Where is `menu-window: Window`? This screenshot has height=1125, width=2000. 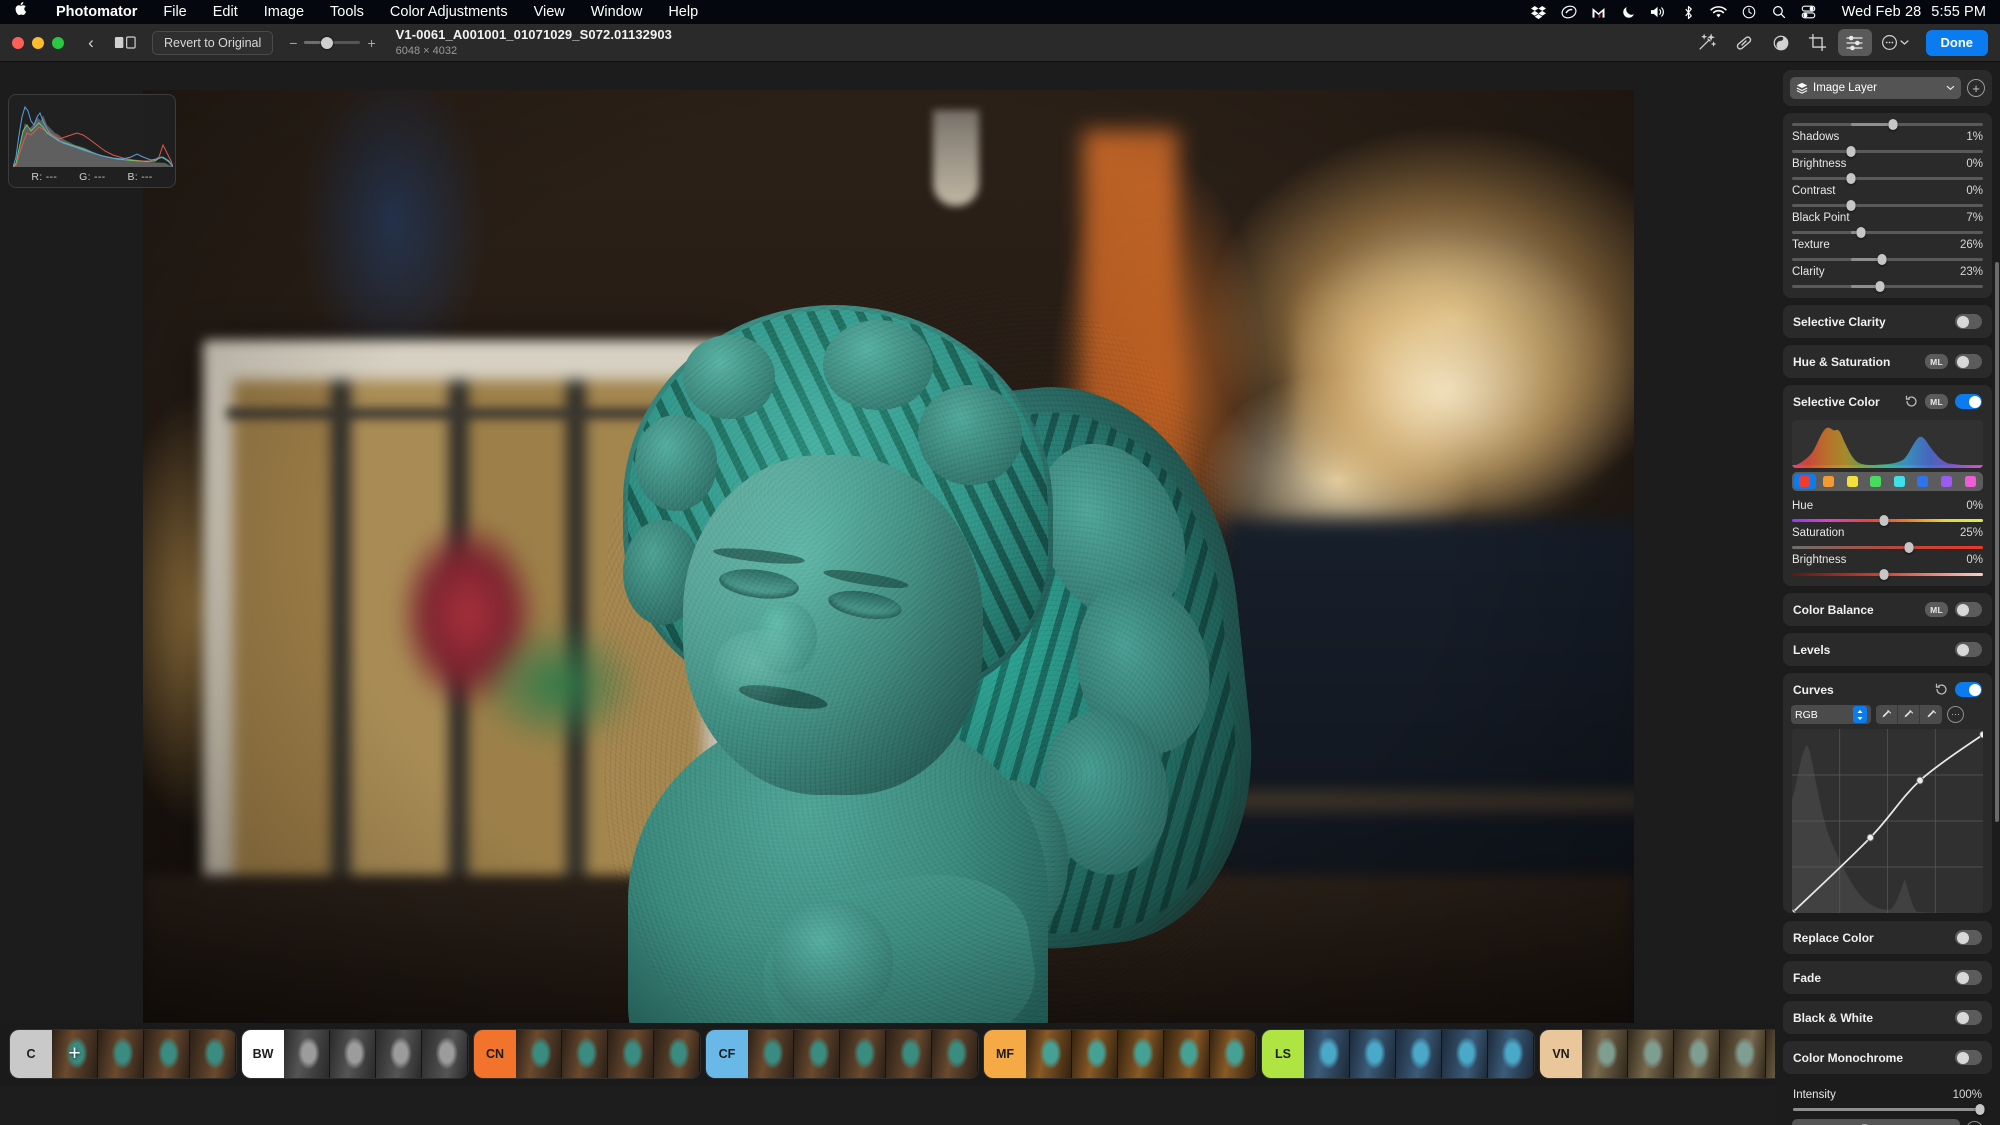
menu-window: Window is located at coordinates (617, 12).